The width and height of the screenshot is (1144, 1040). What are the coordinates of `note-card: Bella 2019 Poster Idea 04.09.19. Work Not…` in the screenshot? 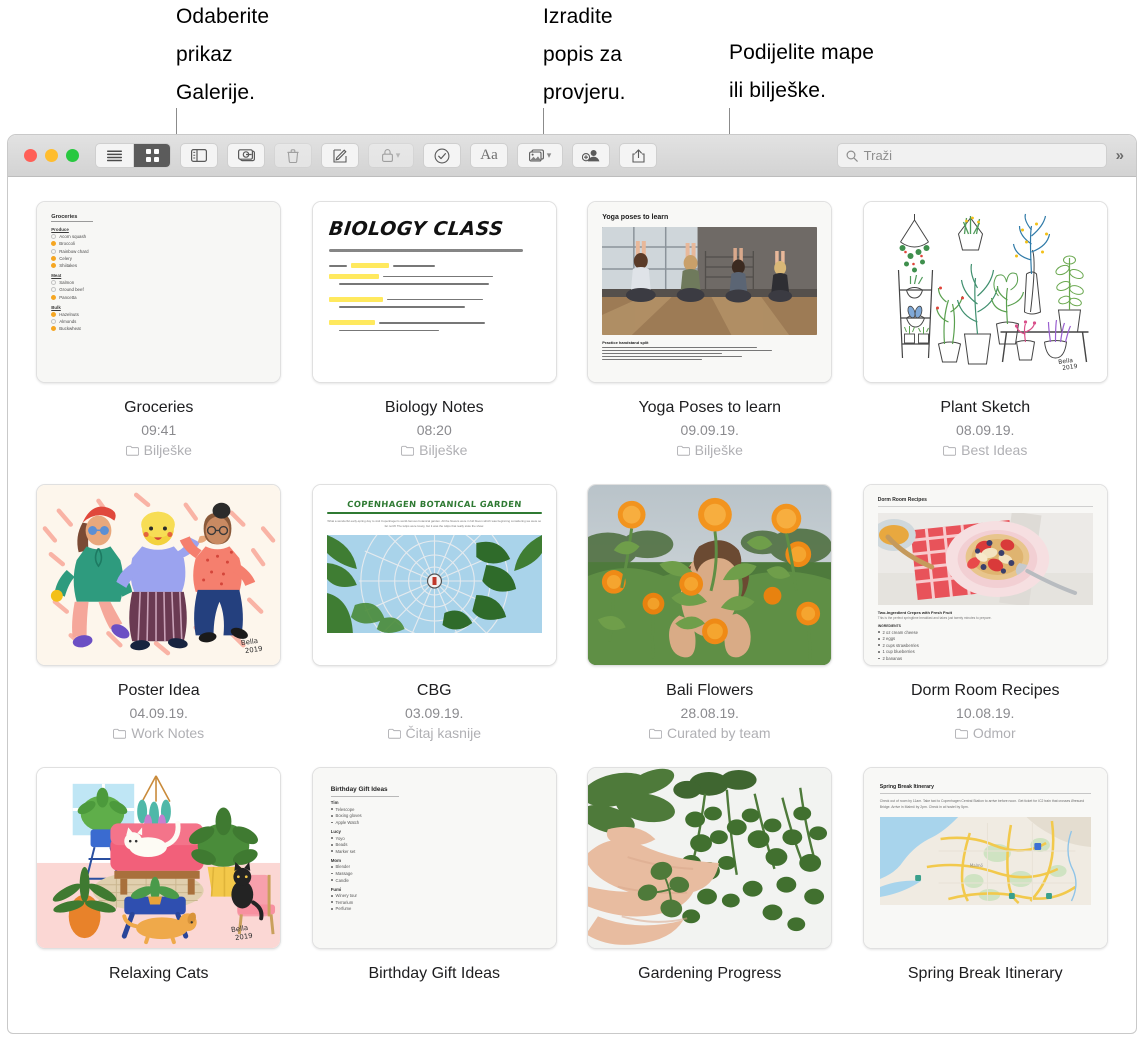 It's located at (159, 612).